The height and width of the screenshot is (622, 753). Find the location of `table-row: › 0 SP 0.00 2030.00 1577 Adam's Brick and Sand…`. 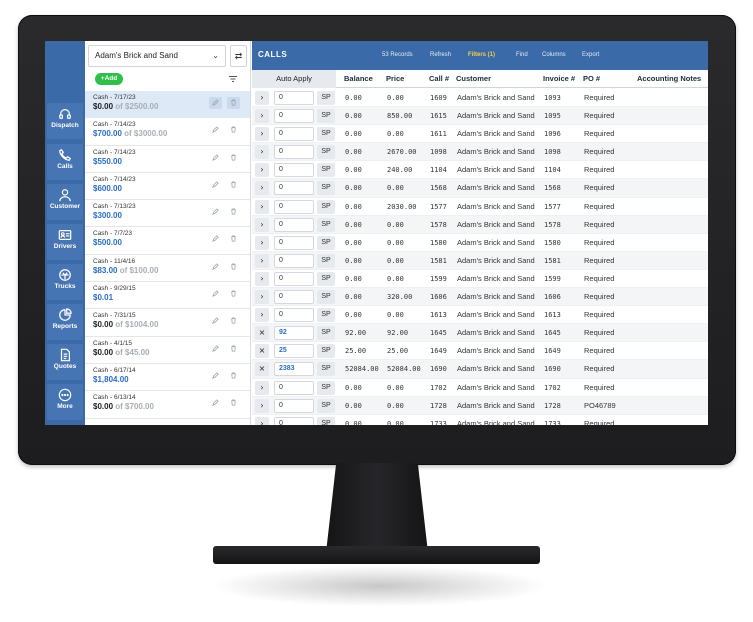

table-row: › 0 SP 0.00 2030.00 1577 Adam's Brick and Sand… is located at coordinates (480, 207).